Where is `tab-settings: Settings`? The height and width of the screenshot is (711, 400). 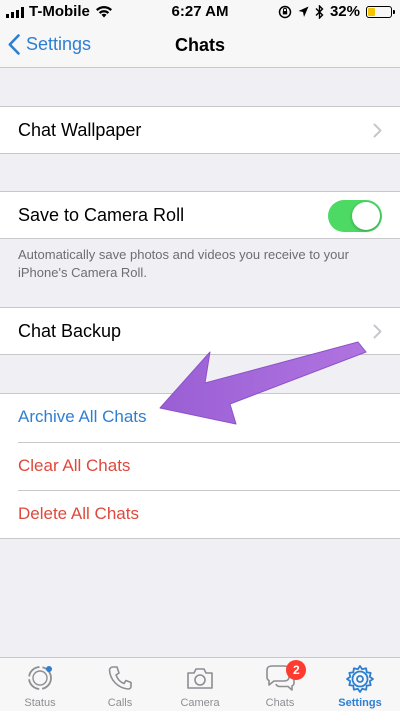
tab-settings: Settings is located at coordinates (360, 684).